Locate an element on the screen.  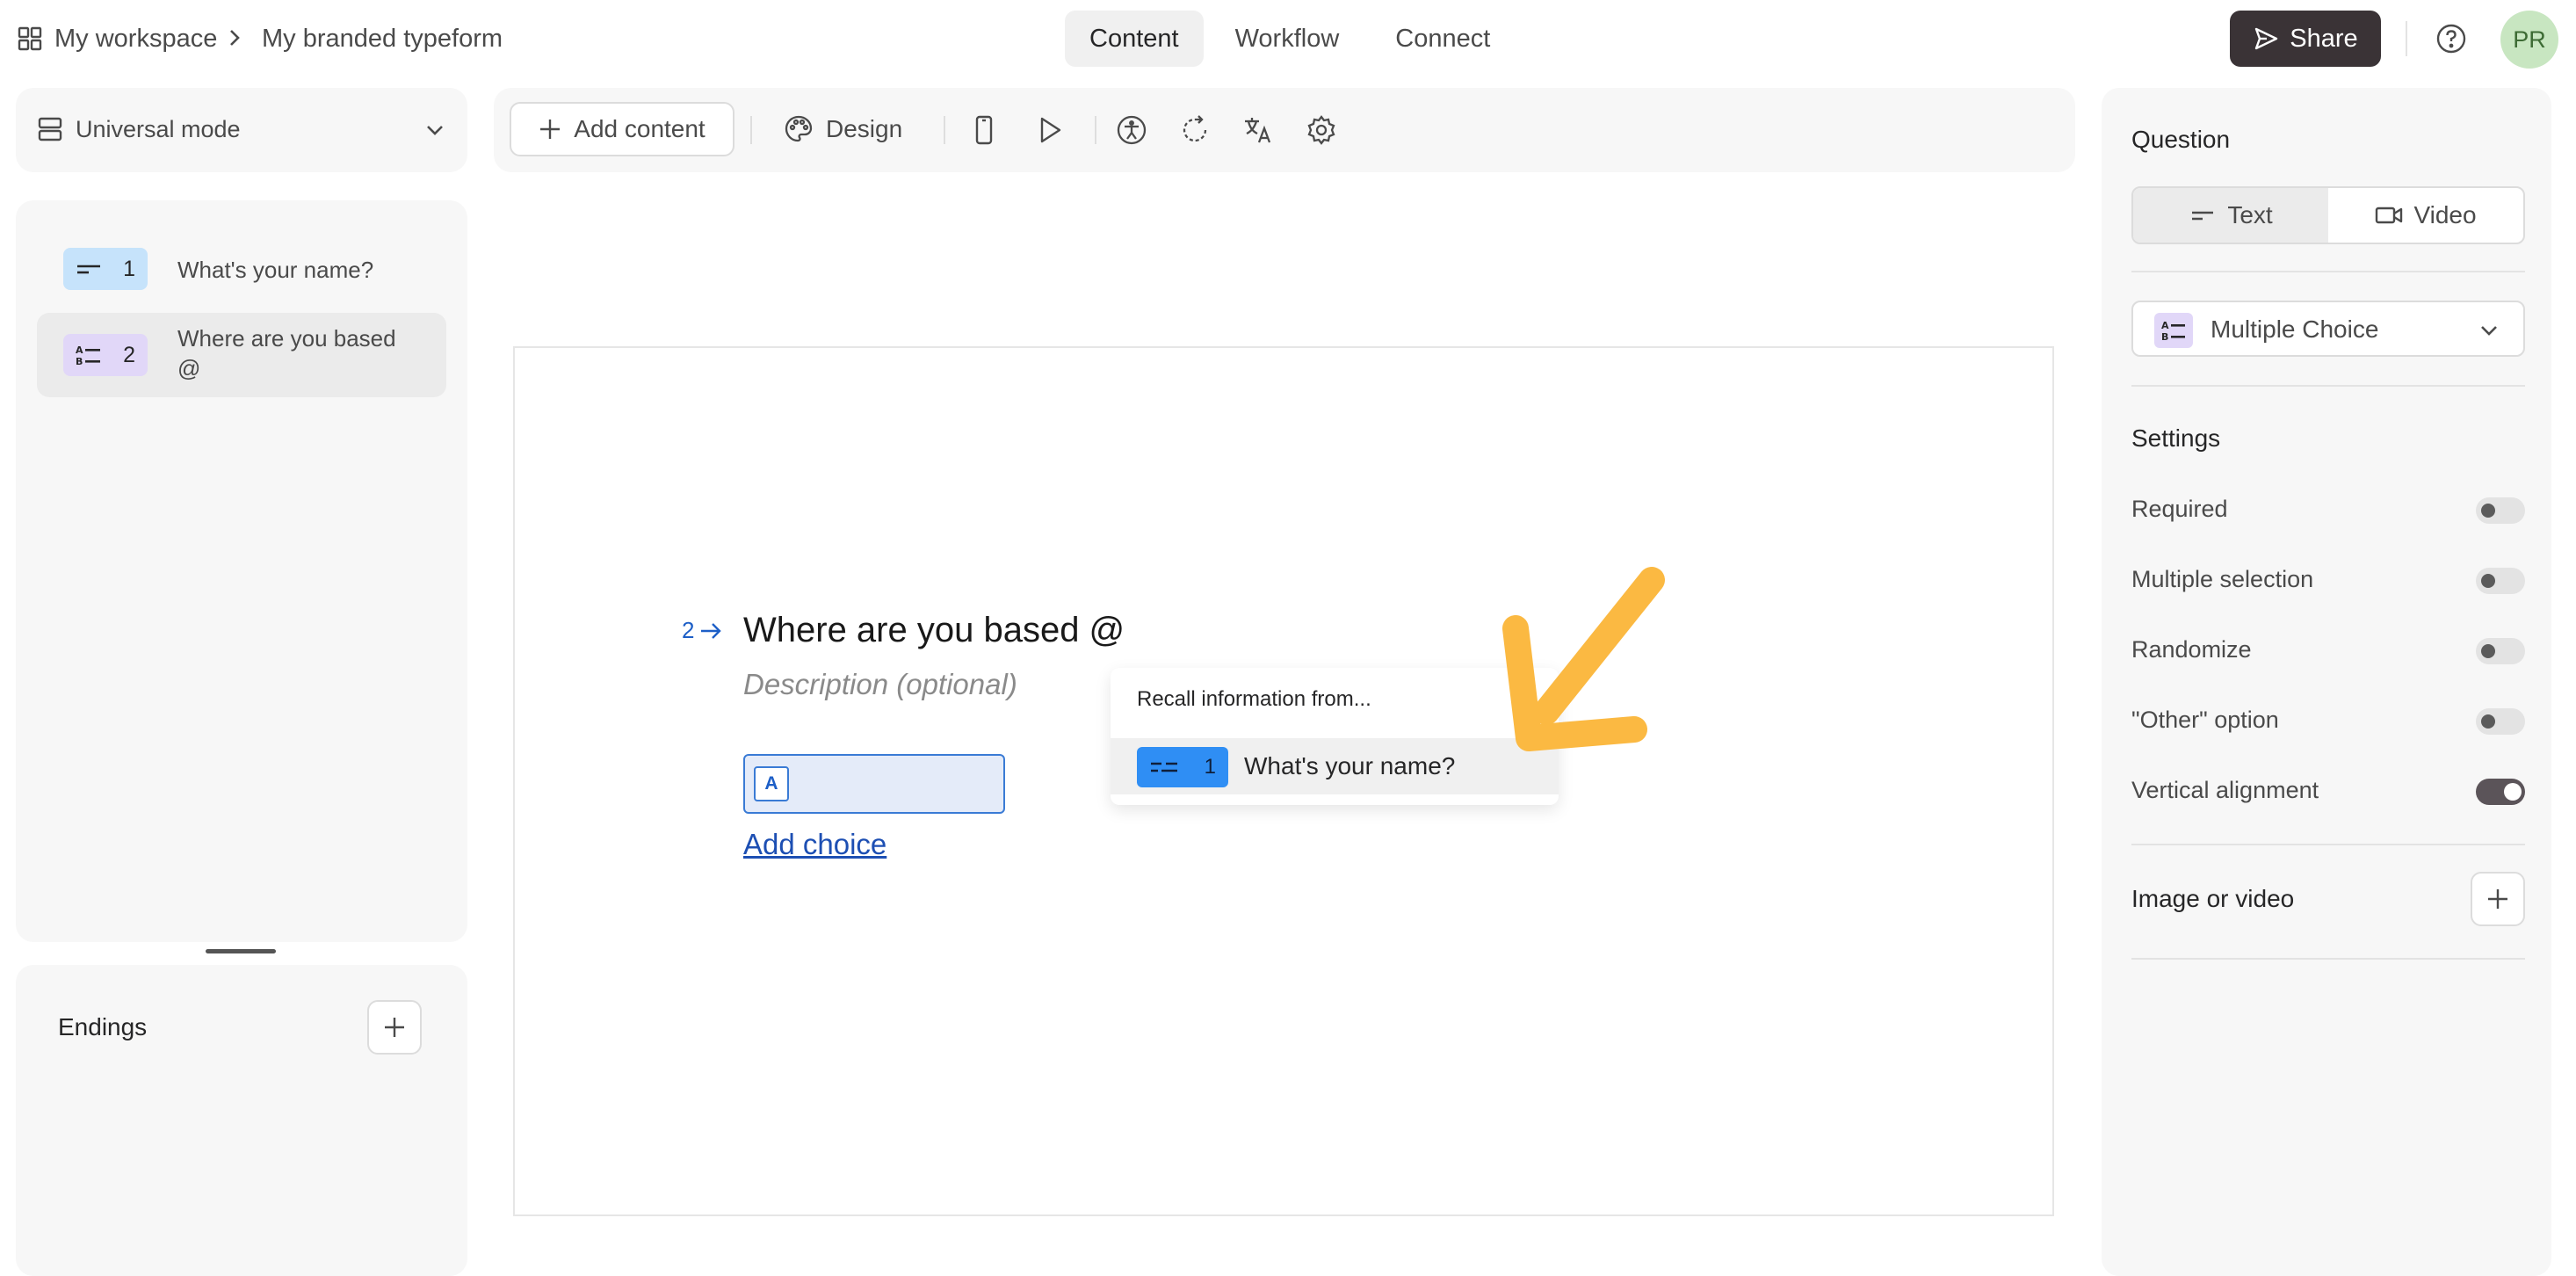
main-nav-tabs: Content Workflow Connect is located at coordinates (1290, 39).